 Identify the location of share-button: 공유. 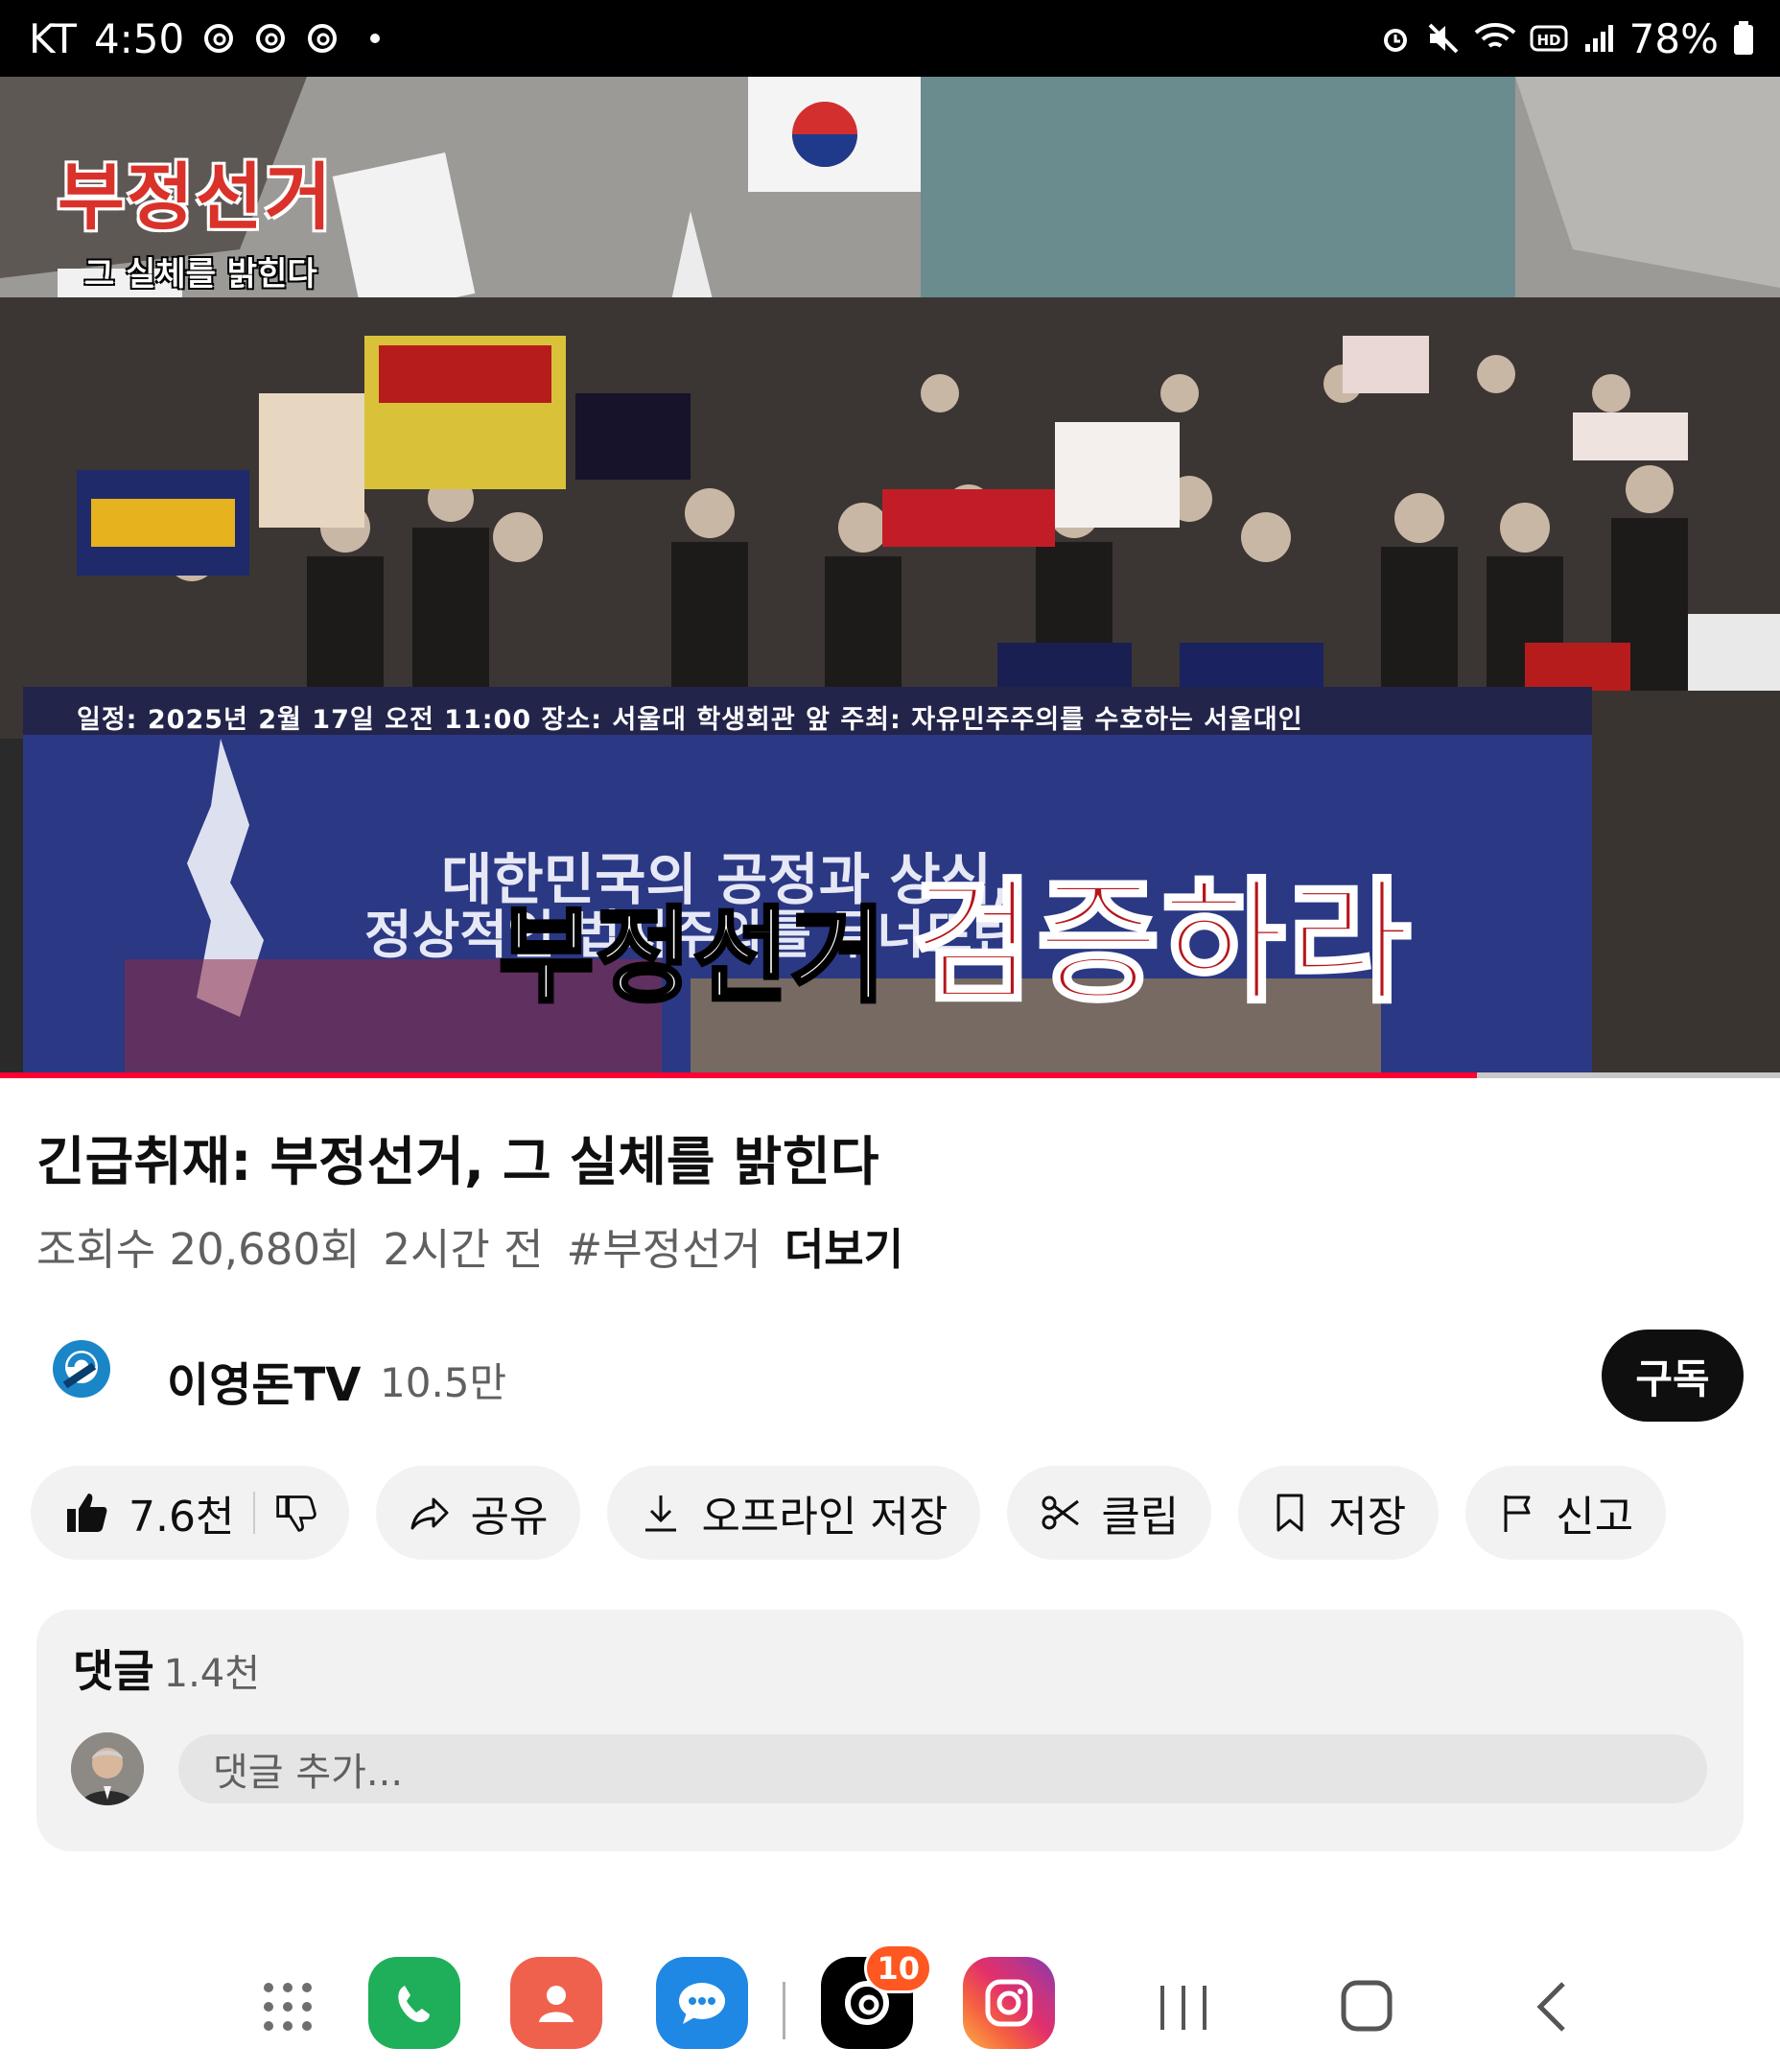
(478, 1513).